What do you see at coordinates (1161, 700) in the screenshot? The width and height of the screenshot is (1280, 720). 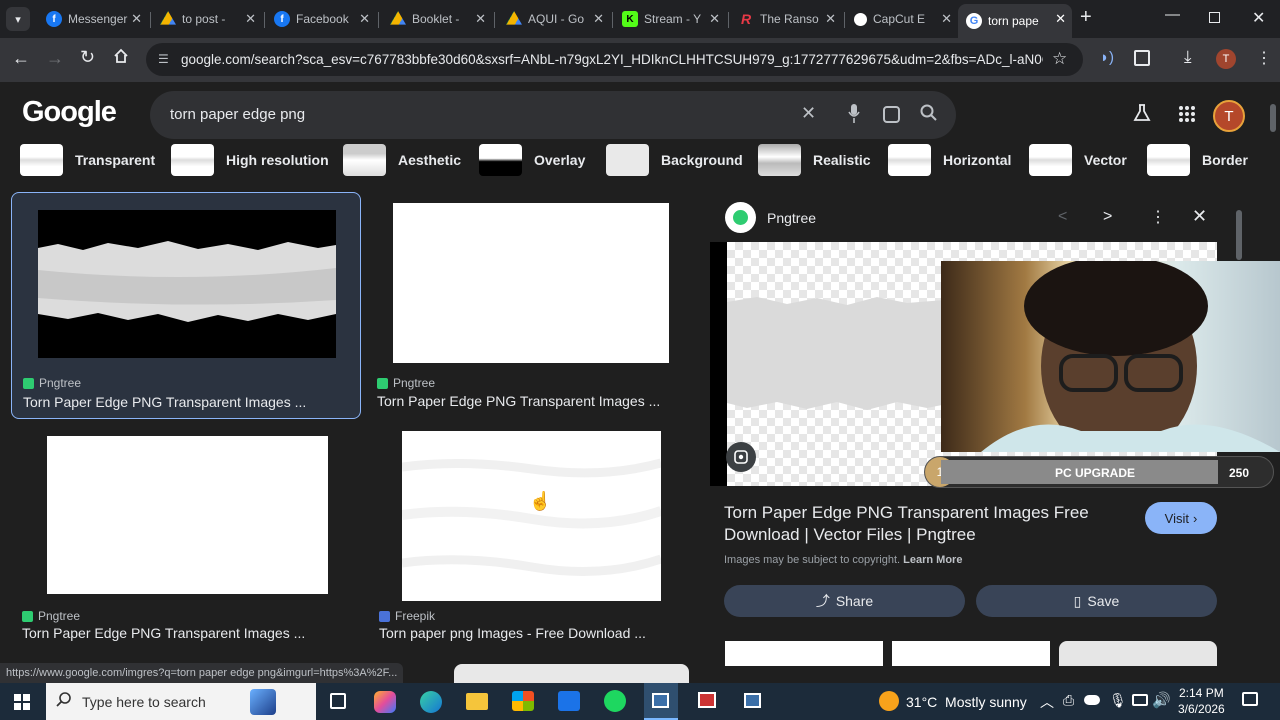 I see `volume-icon: 🔊` at bounding box center [1161, 700].